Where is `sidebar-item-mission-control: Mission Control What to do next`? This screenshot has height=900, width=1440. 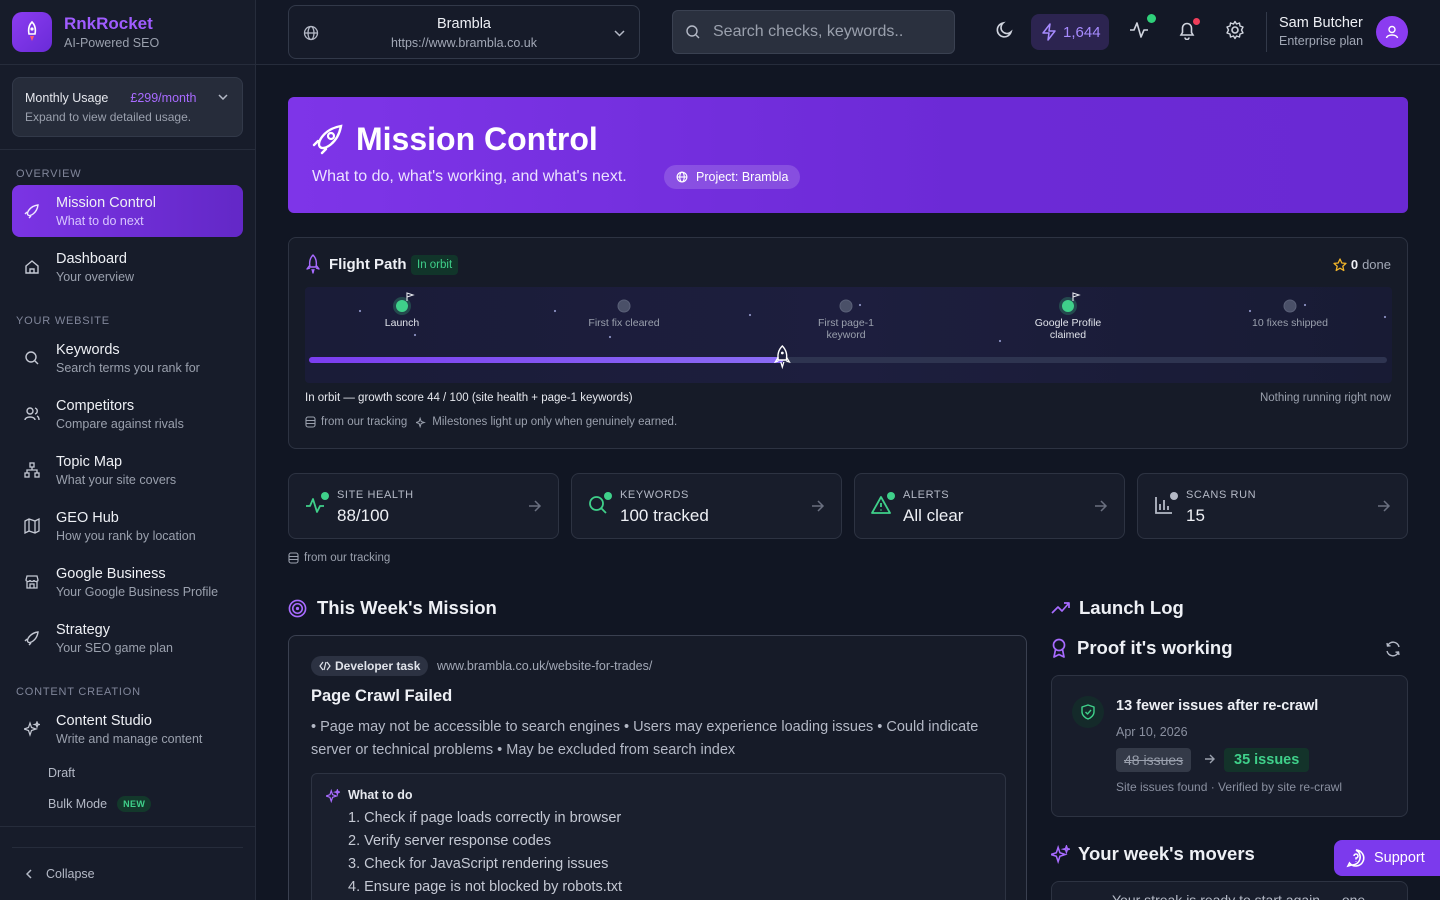
sidebar-item-mission-control: Mission Control What to do next is located at coordinates (127, 211).